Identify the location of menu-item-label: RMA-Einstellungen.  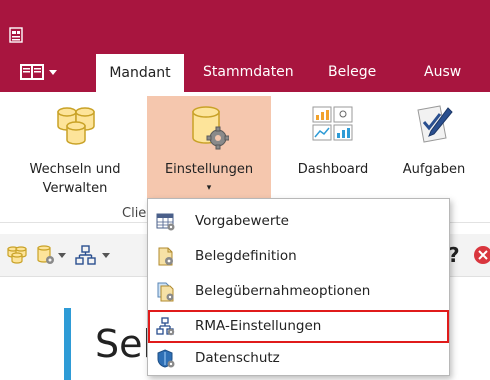
(258, 326).